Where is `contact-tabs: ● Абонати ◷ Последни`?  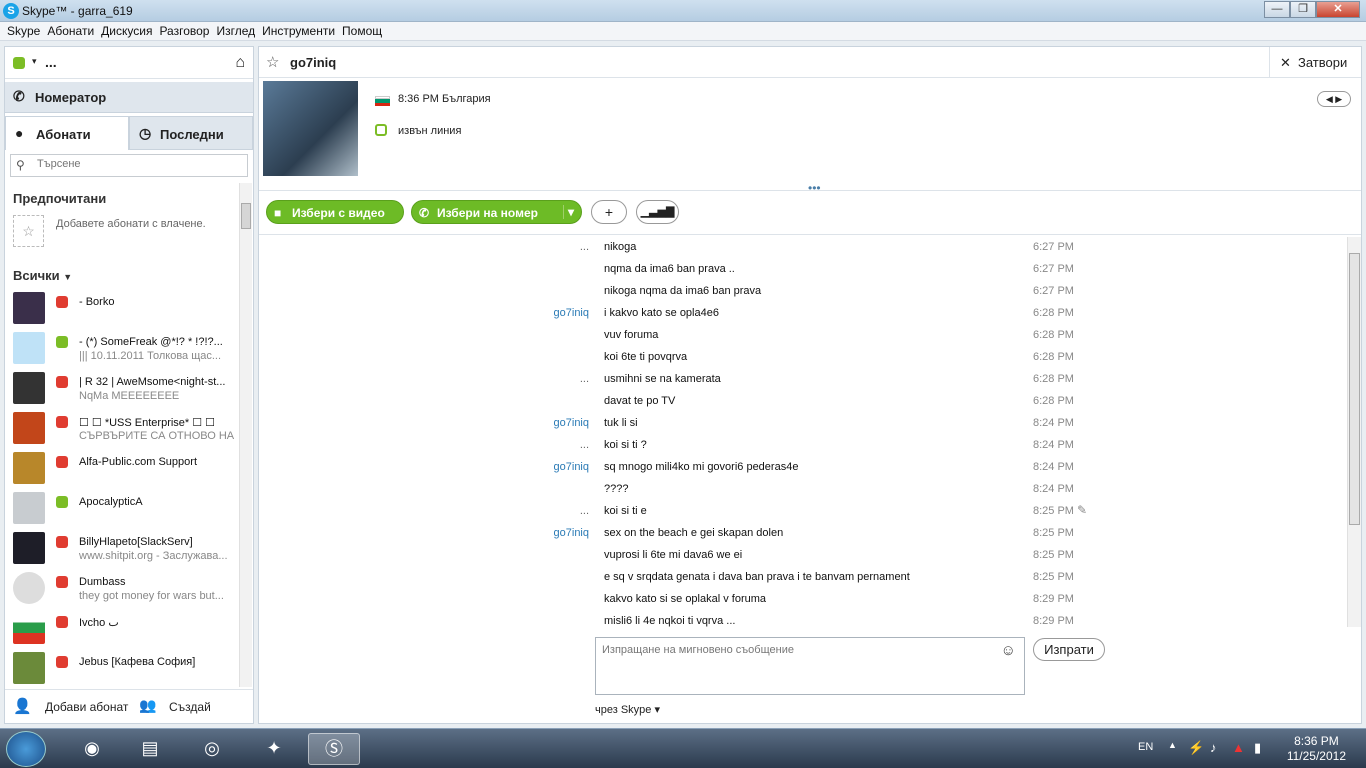 contact-tabs: ● Абонати ◷ Последни is located at coordinates (129, 133).